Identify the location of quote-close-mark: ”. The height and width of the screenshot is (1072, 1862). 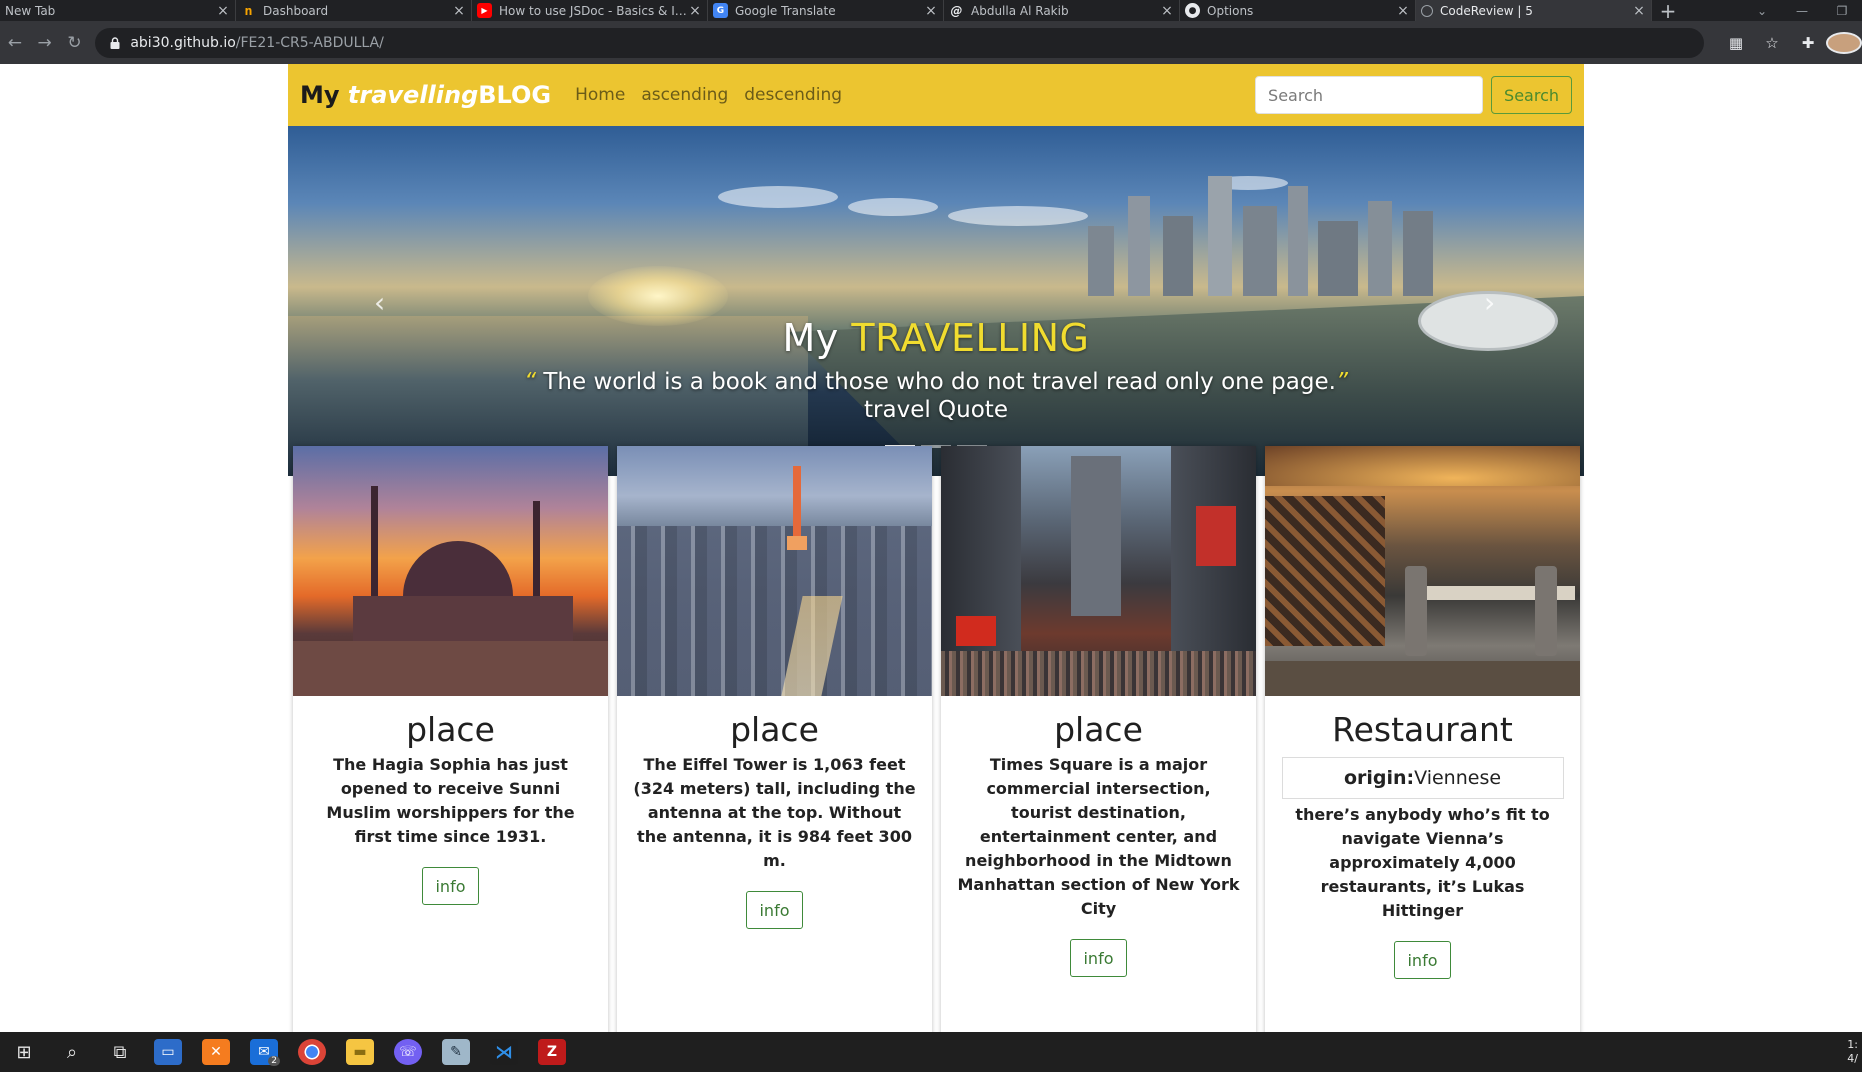
(1341, 382).